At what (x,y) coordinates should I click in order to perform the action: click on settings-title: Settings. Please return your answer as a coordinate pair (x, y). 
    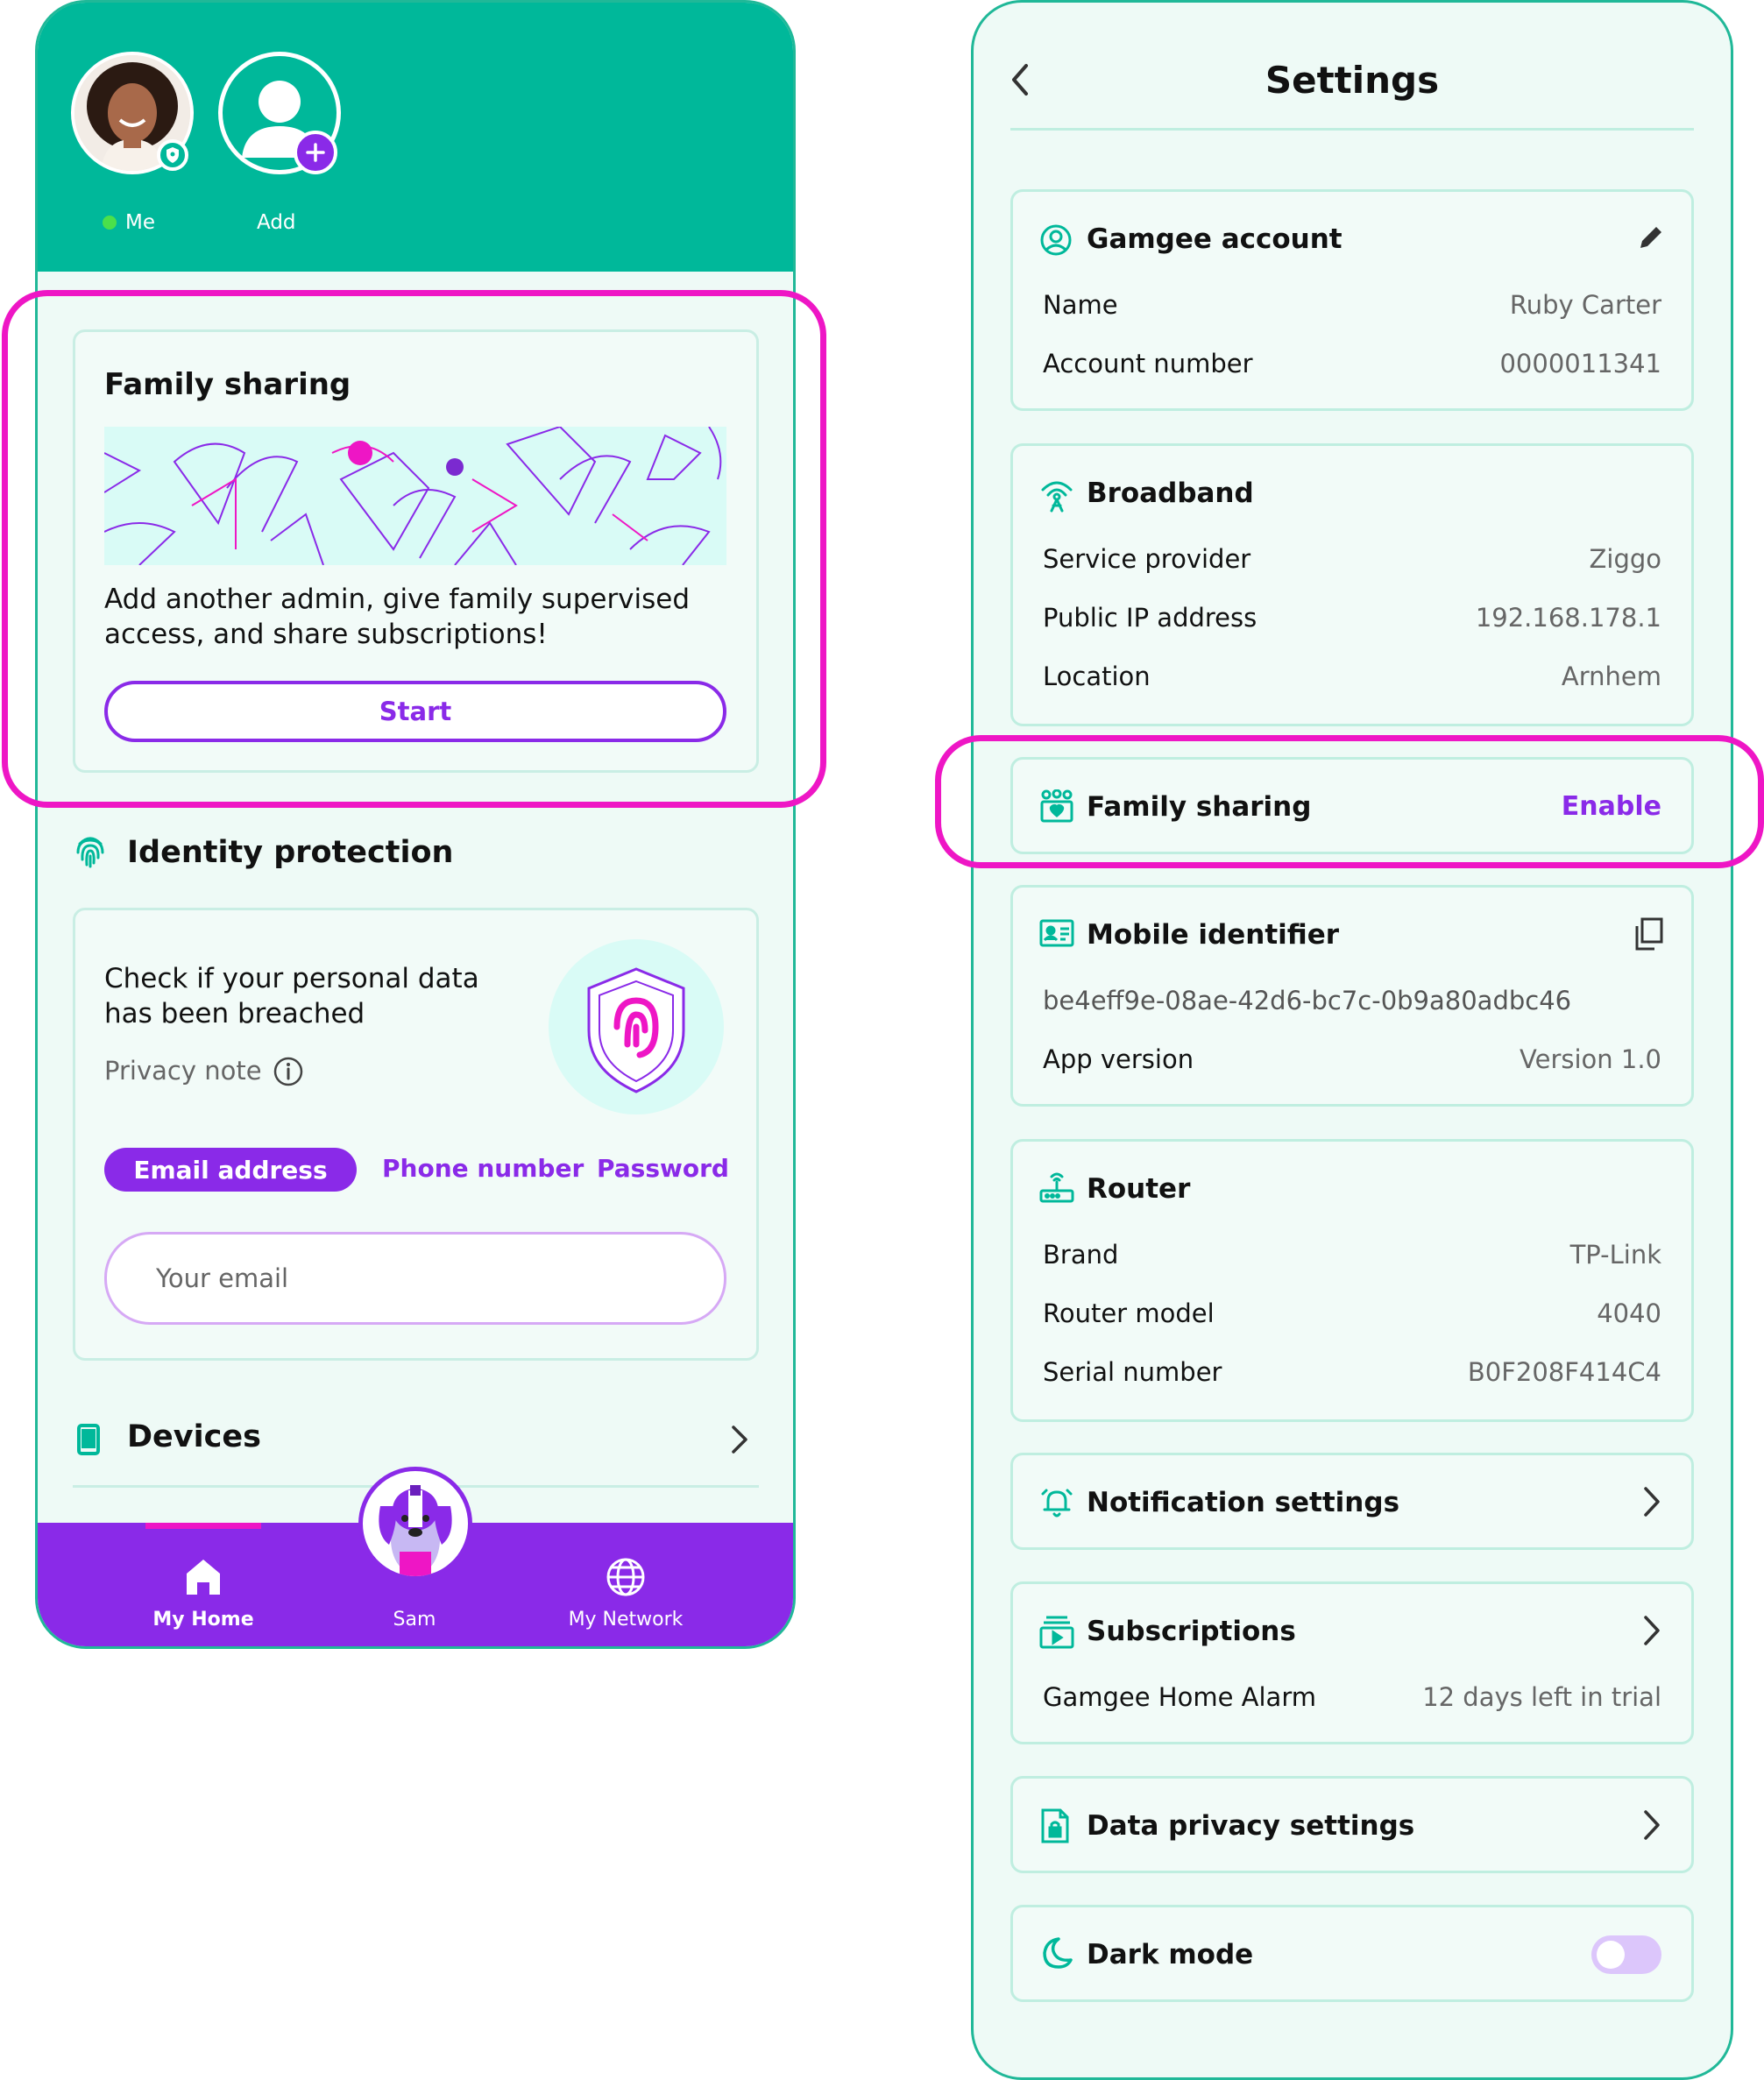
    Looking at the image, I should click on (1352, 80).